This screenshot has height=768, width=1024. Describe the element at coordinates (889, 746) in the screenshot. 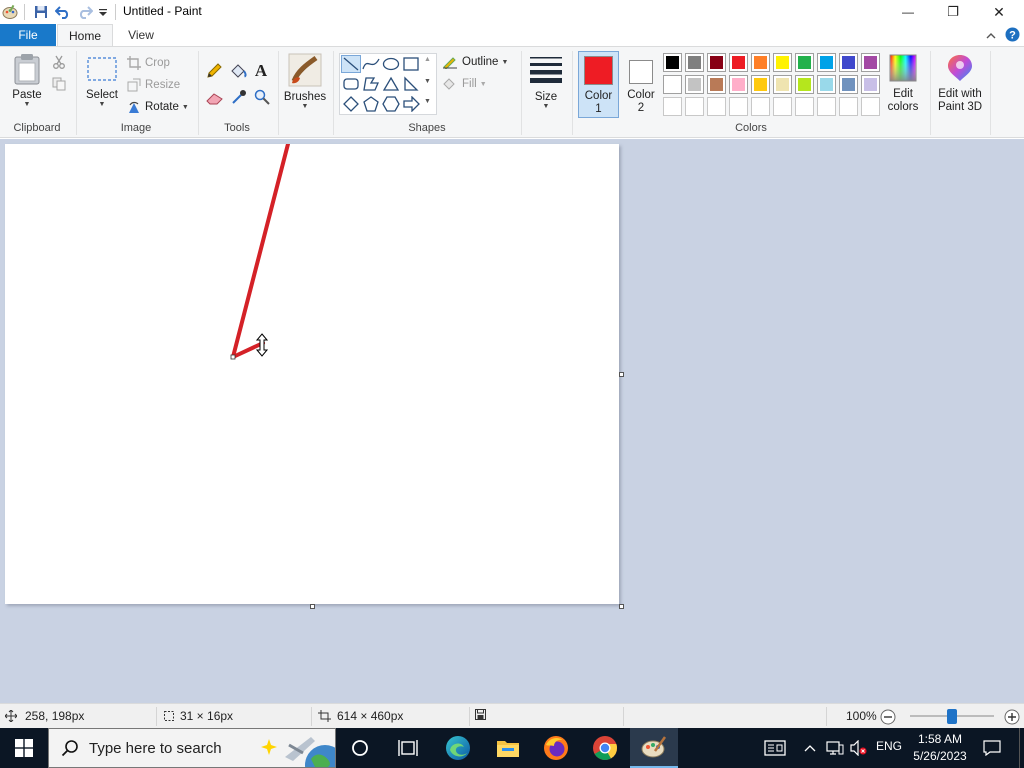

I see `input-language: ENG` at that location.